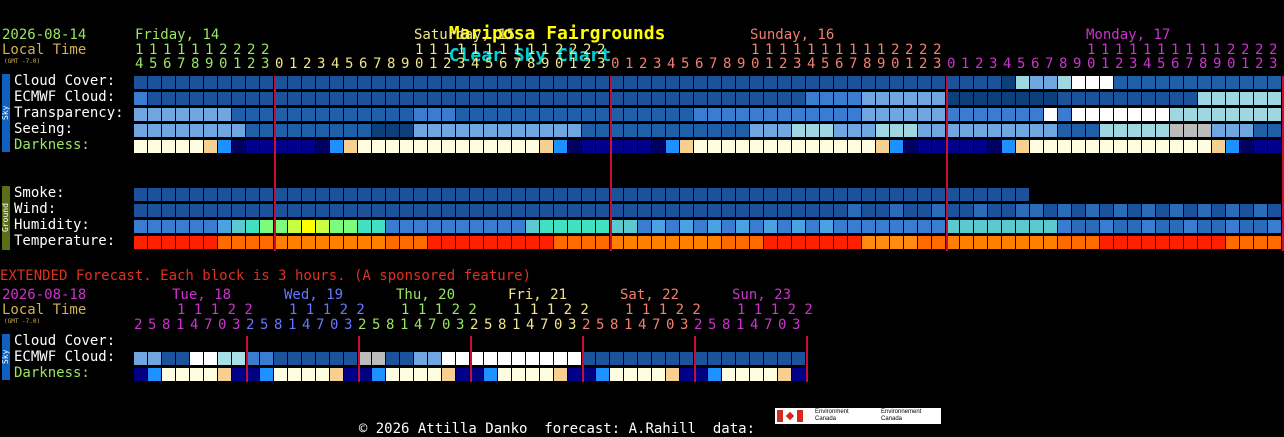 The height and width of the screenshot is (437, 1284). Describe the element at coordinates (236, 325) in the screenshot. I see `extended-hour-digit: 3` at that location.